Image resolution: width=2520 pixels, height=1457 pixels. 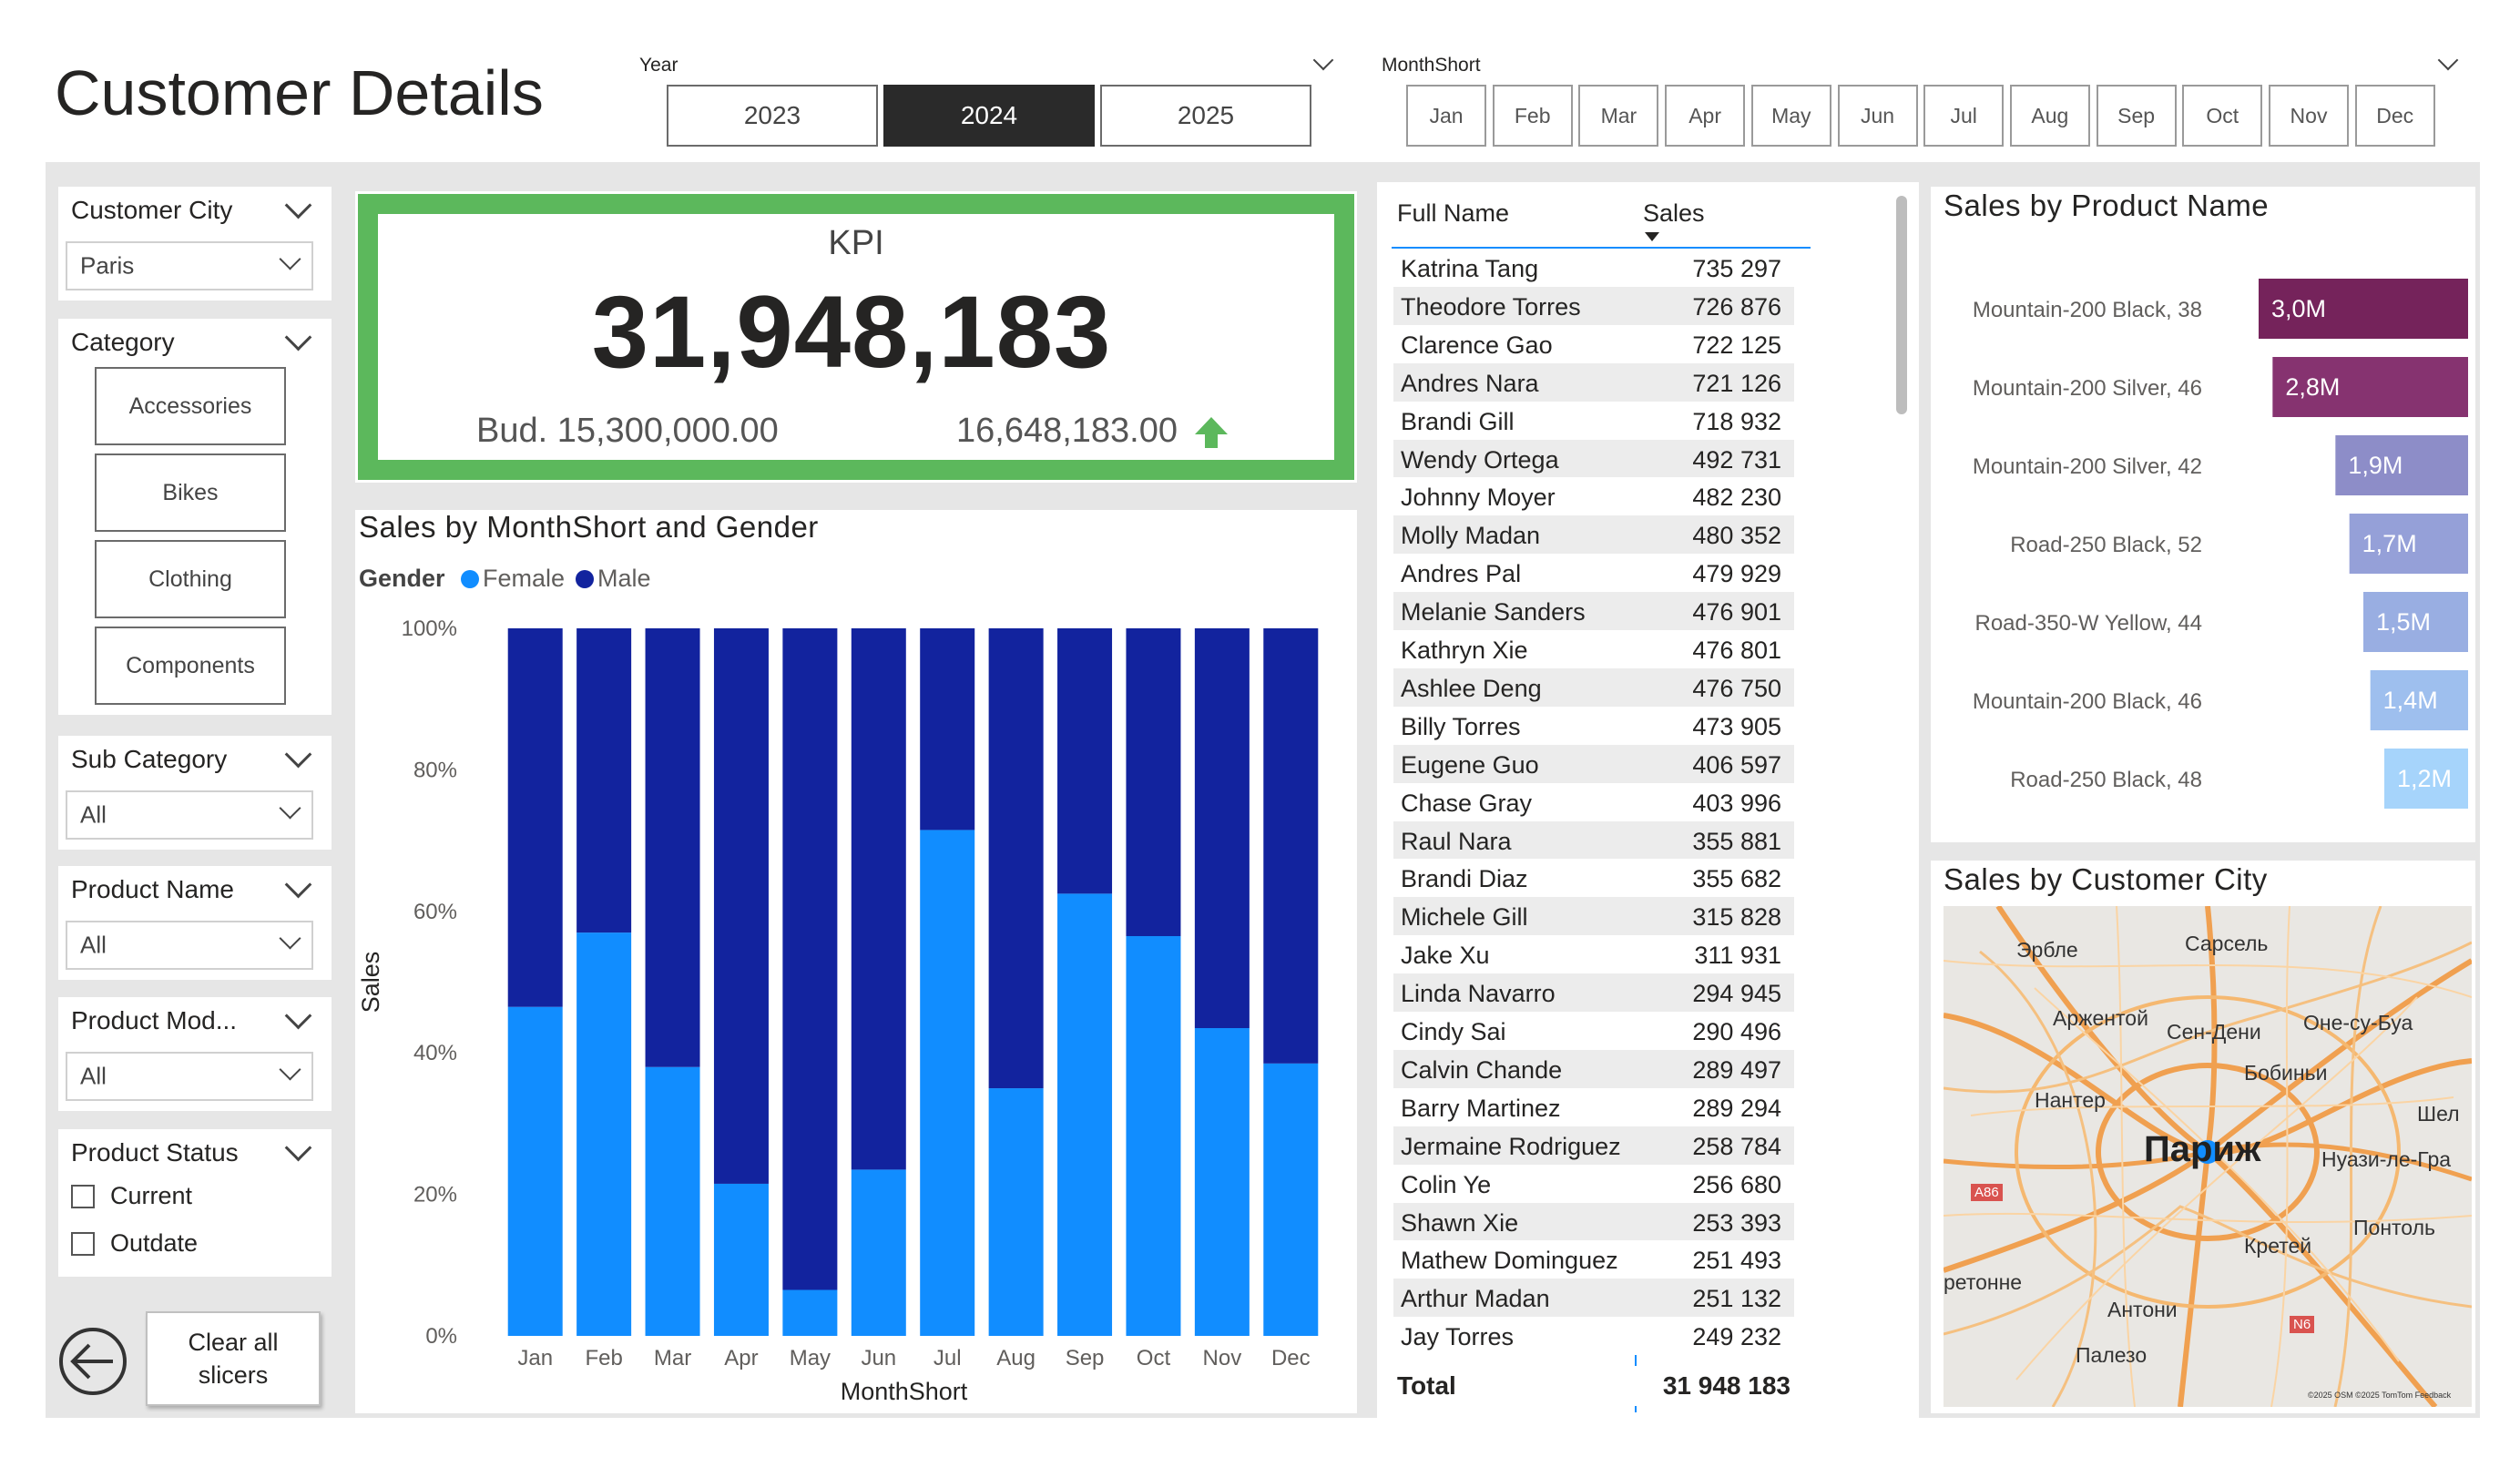 What do you see at coordinates (1594, 1106) in the screenshot?
I see `table-row: Barry Martinez 289 294` at bounding box center [1594, 1106].